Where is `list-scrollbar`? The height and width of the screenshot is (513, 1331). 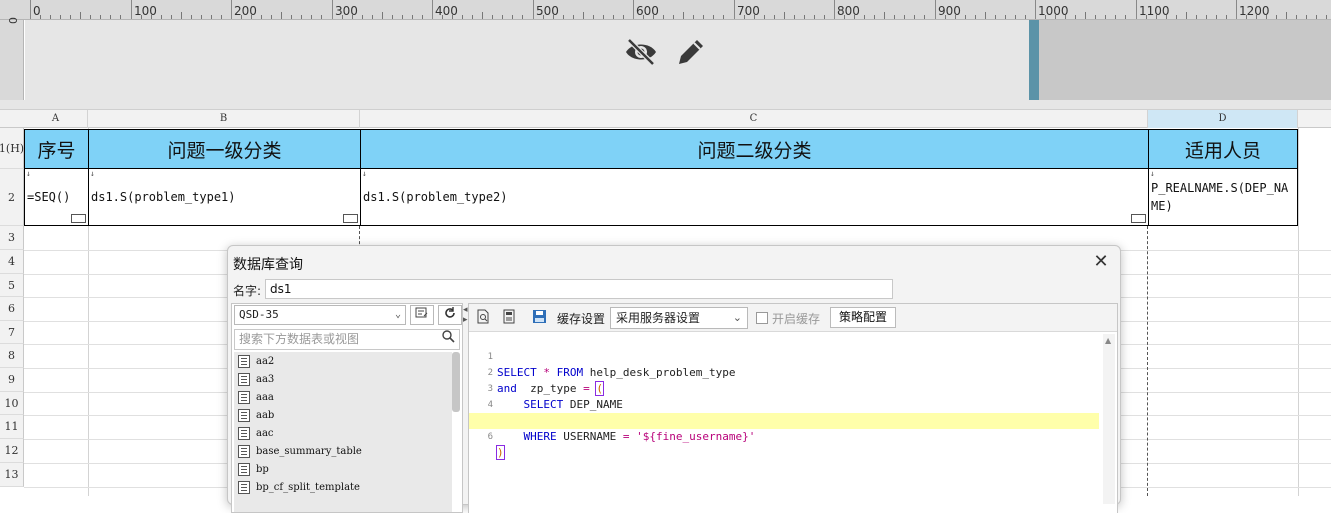
list-scrollbar is located at coordinates (456, 382).